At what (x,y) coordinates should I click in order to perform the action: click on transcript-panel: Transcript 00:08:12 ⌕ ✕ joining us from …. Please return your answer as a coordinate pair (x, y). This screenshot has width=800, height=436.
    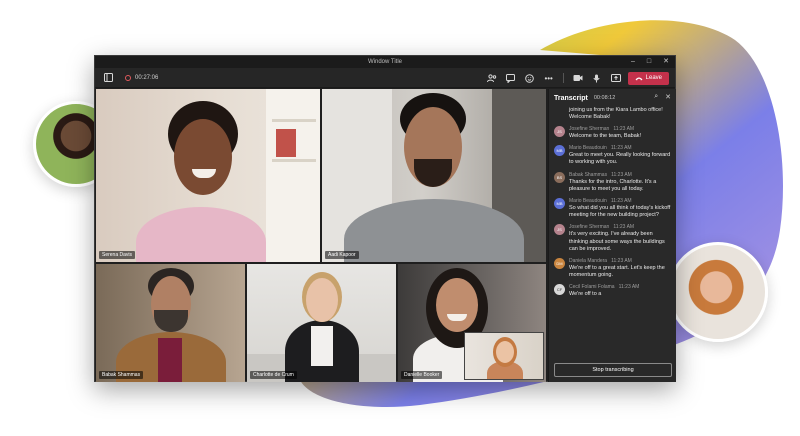
    Looking at the image, I should click on (612, 235).